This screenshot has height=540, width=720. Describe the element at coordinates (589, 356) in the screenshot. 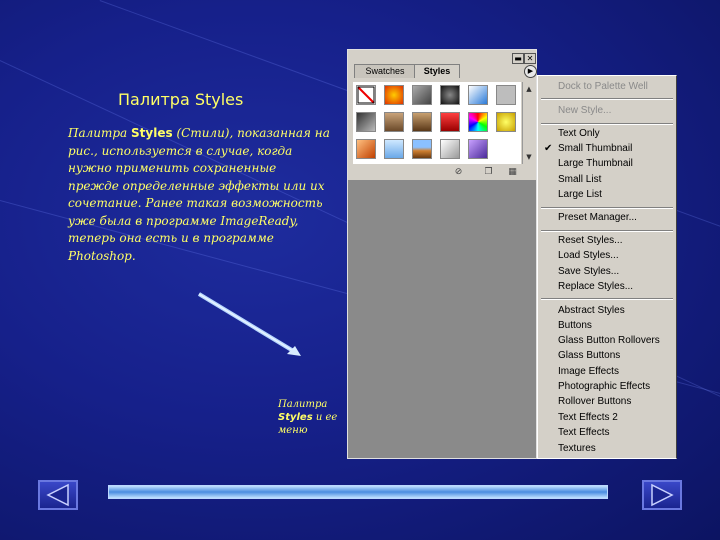

I see `menu-item-glass-buttons: Glass Buttons` at that location.